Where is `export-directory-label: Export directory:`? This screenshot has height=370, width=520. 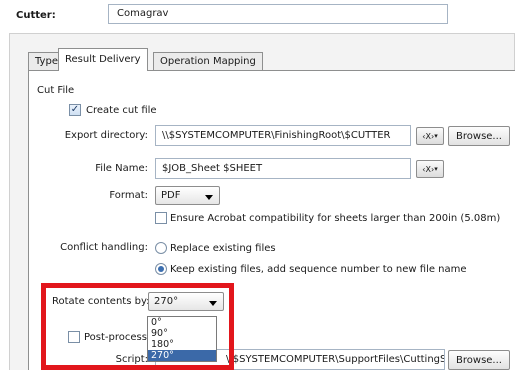 export-directory-label: Export directory: is located at coordinates (106, 135).